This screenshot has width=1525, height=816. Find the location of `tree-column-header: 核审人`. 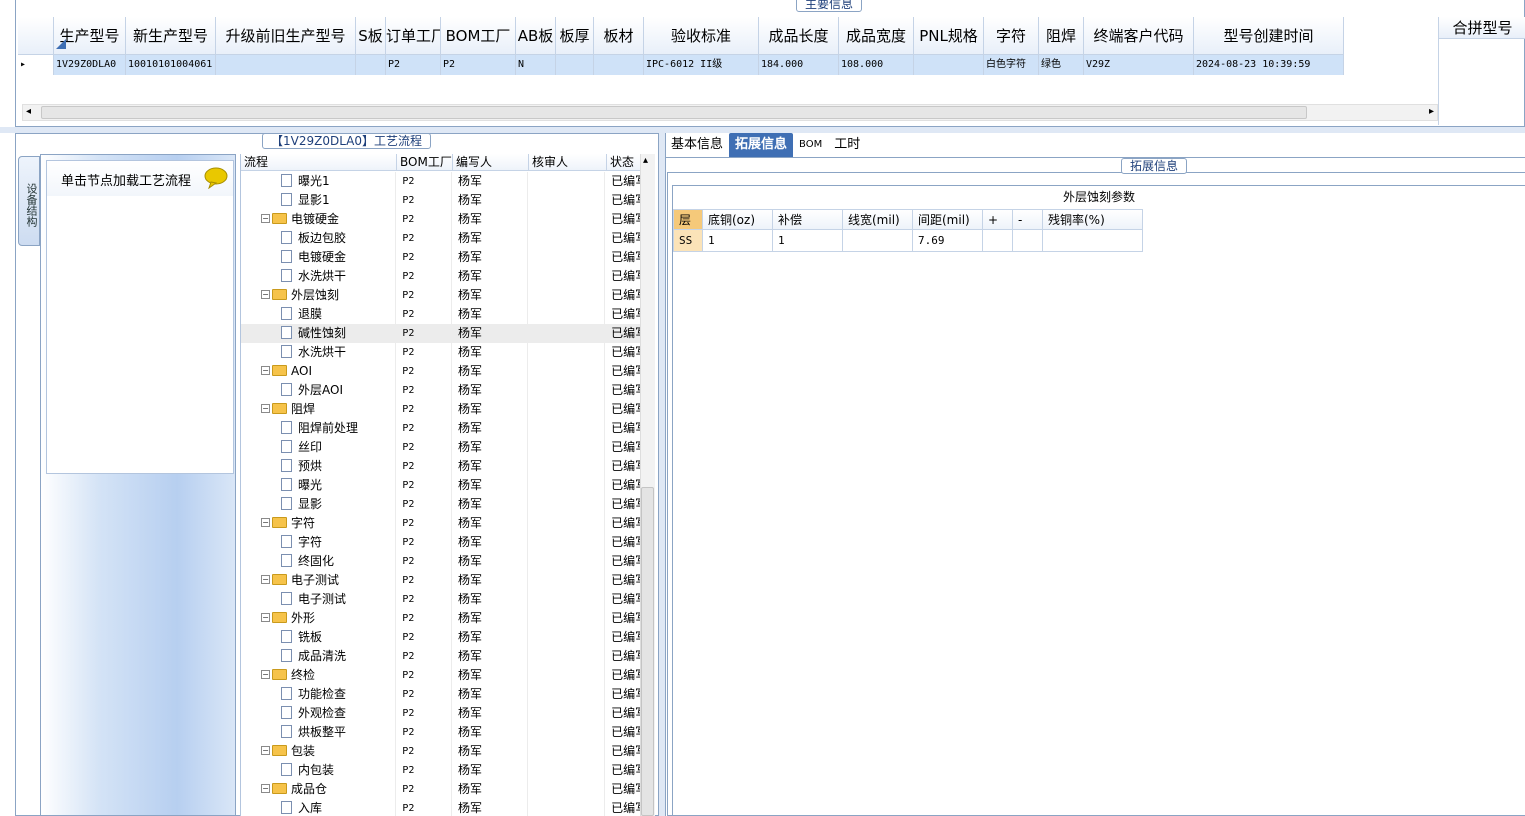

tree-column-header: 核审人 is located at coordinates (568, 162).